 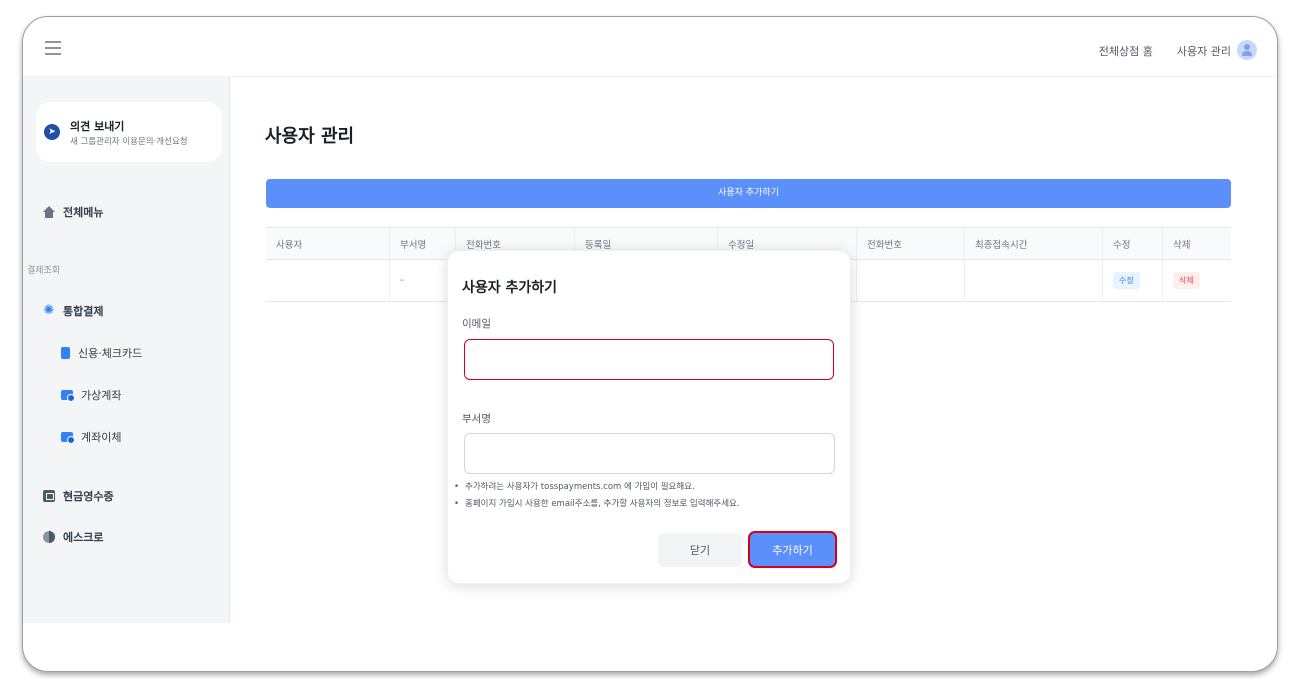 What do you see at coordinates (110, 353) in the screenshot?
I see `sidebar-item-label: 신용·체크카드` at bounding box center [110, 353].